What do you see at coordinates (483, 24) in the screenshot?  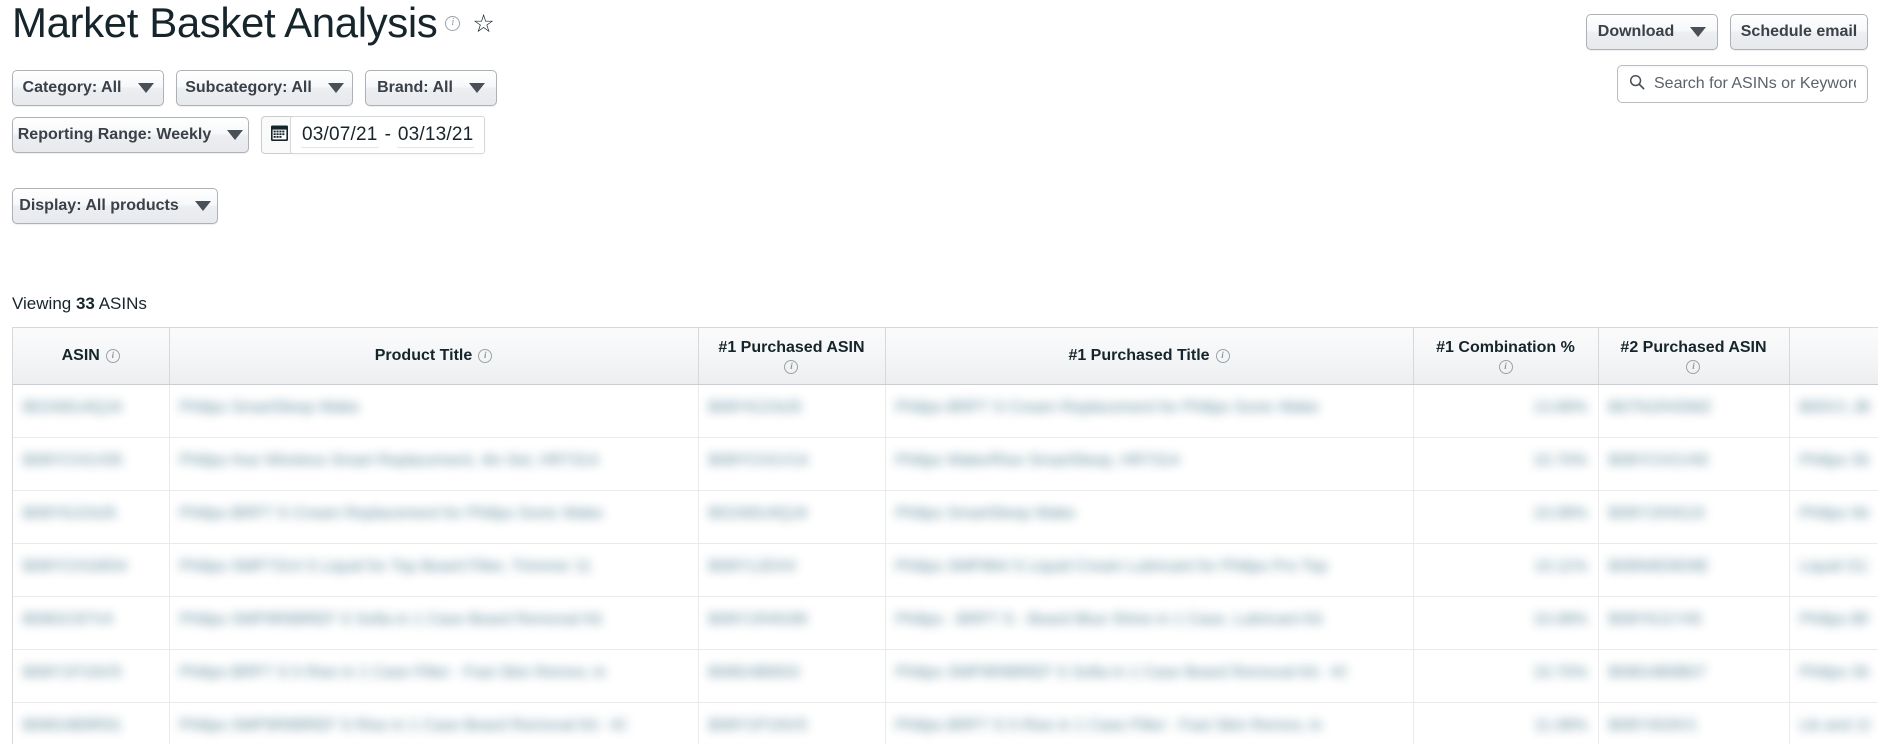 I see `star-icon: ☆` at bounding box center [483, 24].